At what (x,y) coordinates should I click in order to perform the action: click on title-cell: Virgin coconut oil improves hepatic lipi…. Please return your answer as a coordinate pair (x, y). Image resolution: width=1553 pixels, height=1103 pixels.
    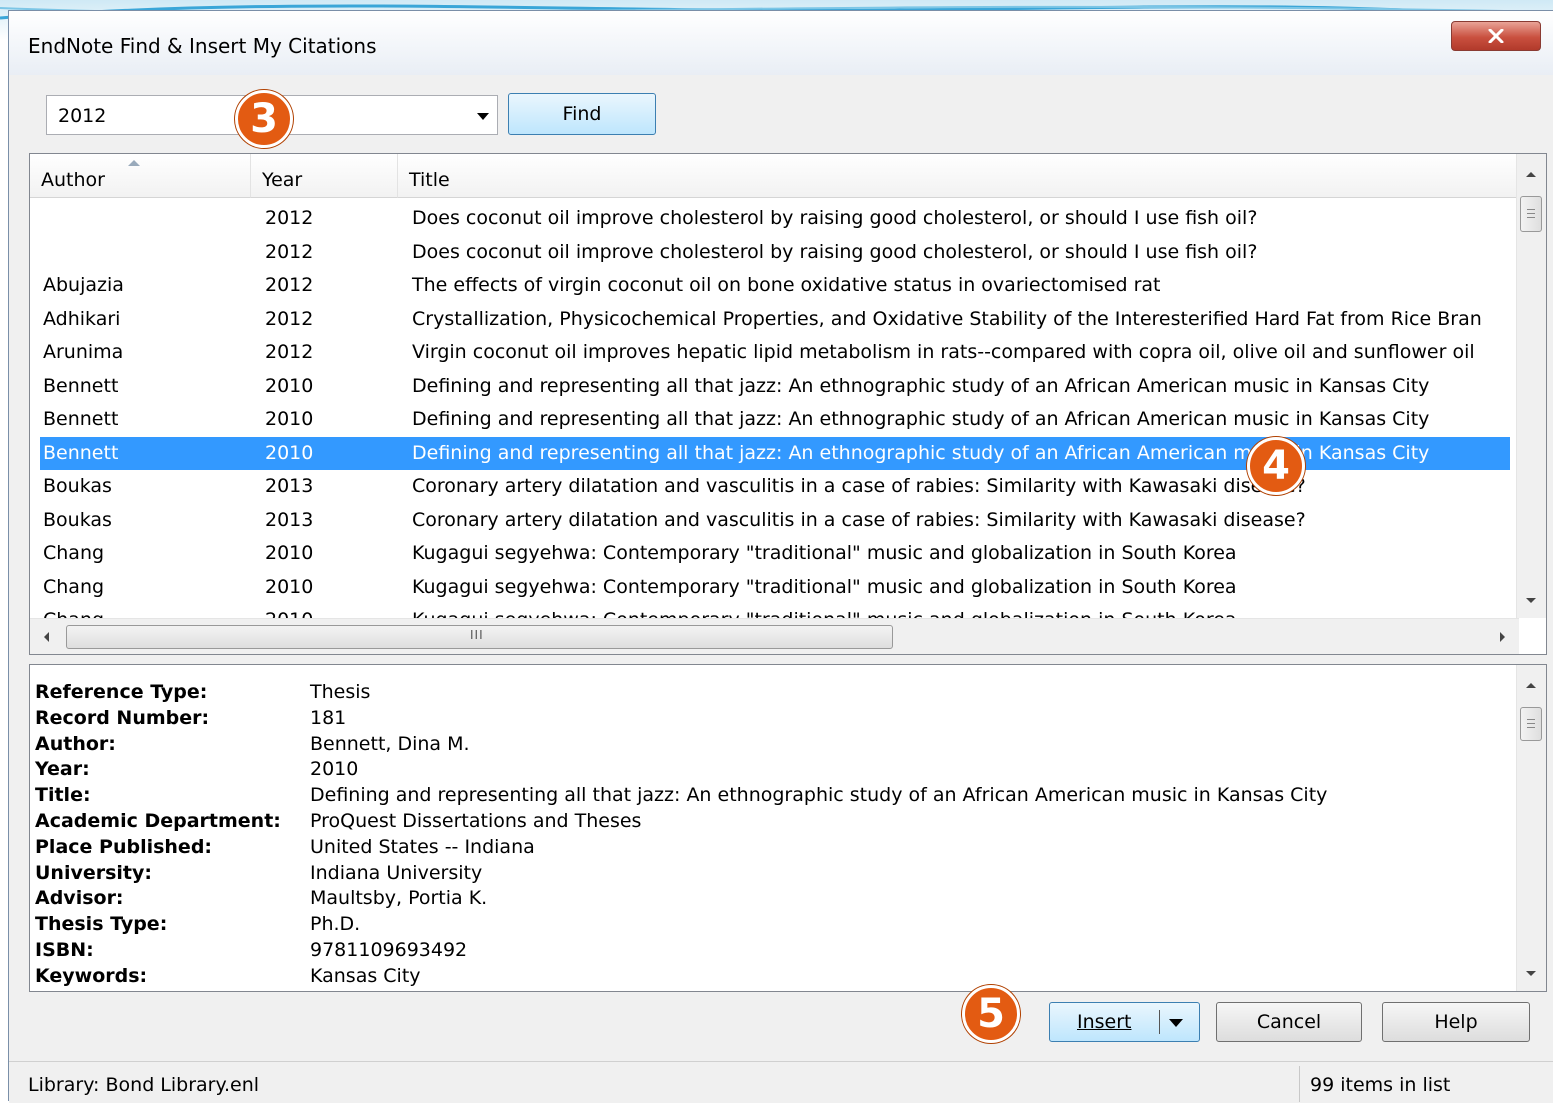
    Looking at the image, I should click on (943, 352).